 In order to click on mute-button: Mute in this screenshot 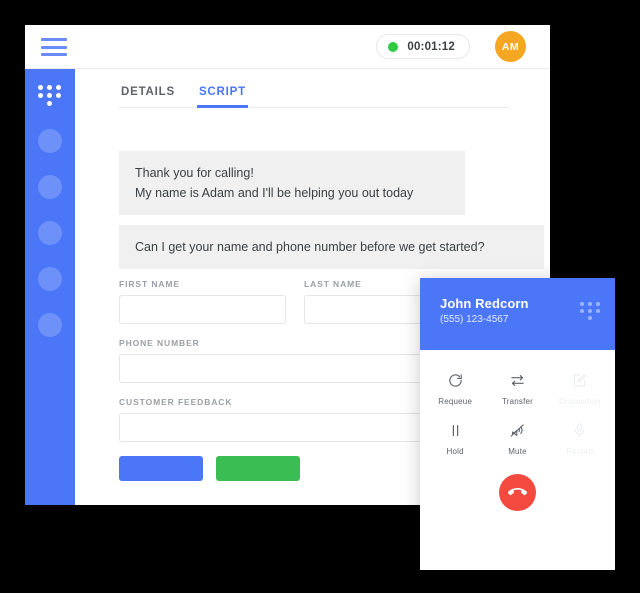, I will do `click(517, 438)`.